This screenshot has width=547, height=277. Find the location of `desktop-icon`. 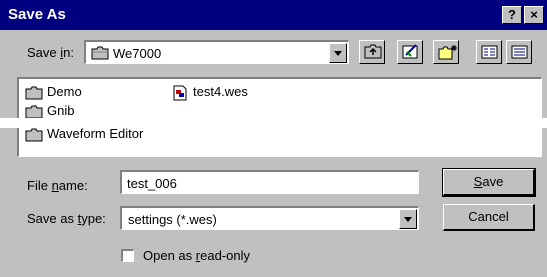

desktop-icon is located at coordinates (410, 51).